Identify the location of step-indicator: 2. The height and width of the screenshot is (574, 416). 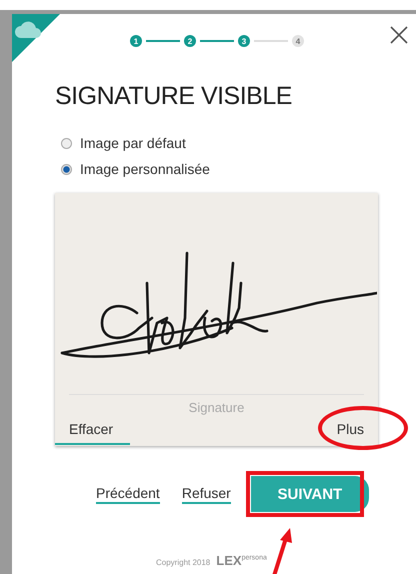
(190, 41).